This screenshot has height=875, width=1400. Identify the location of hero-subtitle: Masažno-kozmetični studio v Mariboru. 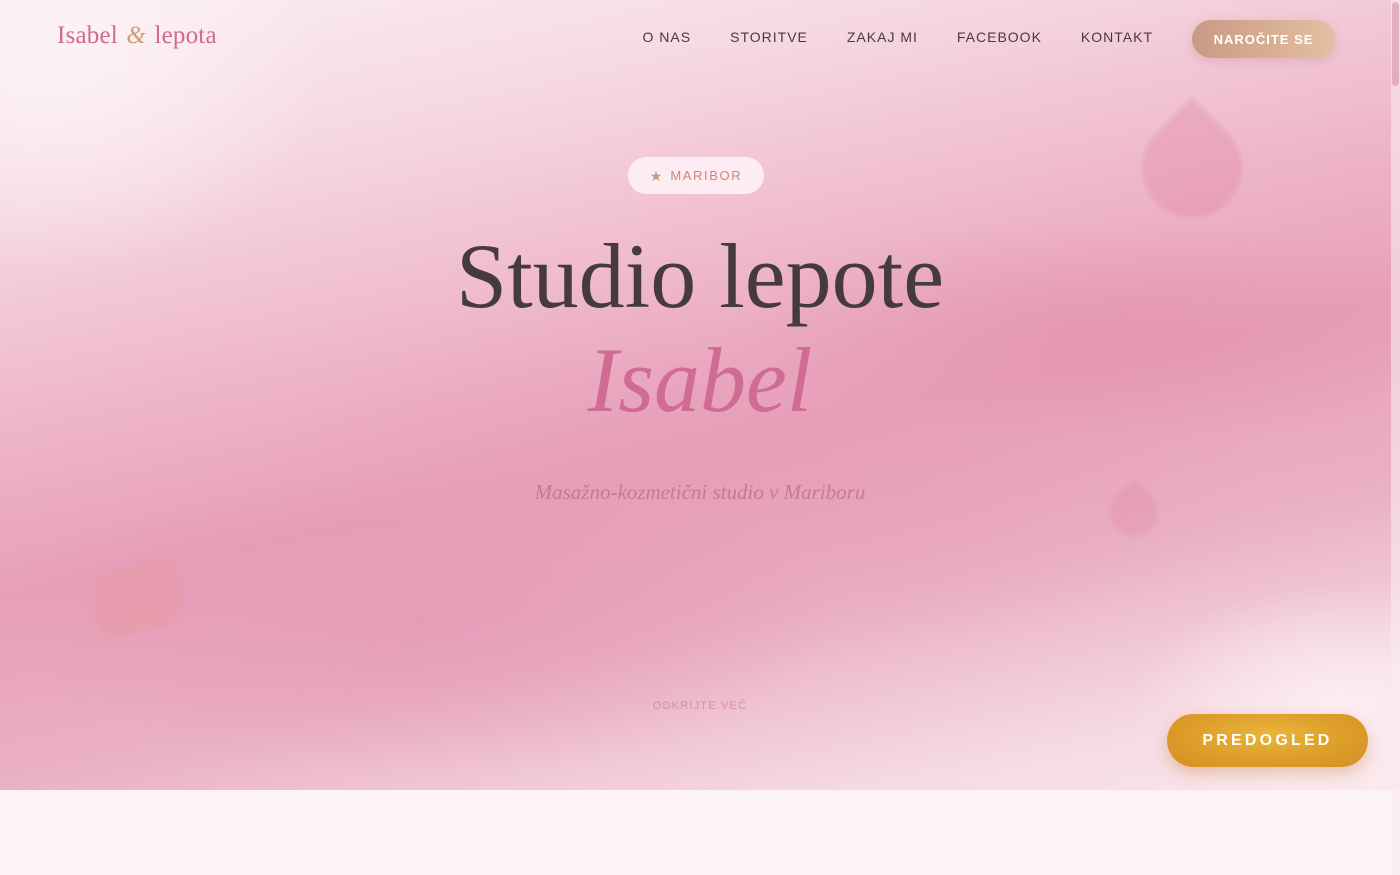
(700, 492).